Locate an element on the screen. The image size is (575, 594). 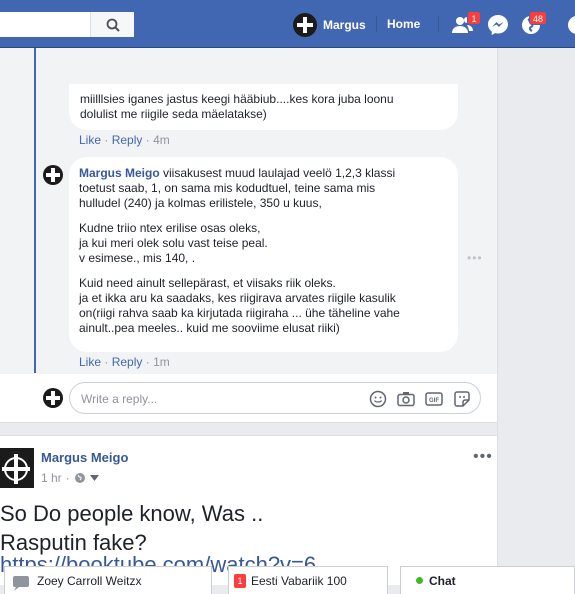
chat-tab: 1 Eesti Vabariik 100 is located at coordinates (308, 580).